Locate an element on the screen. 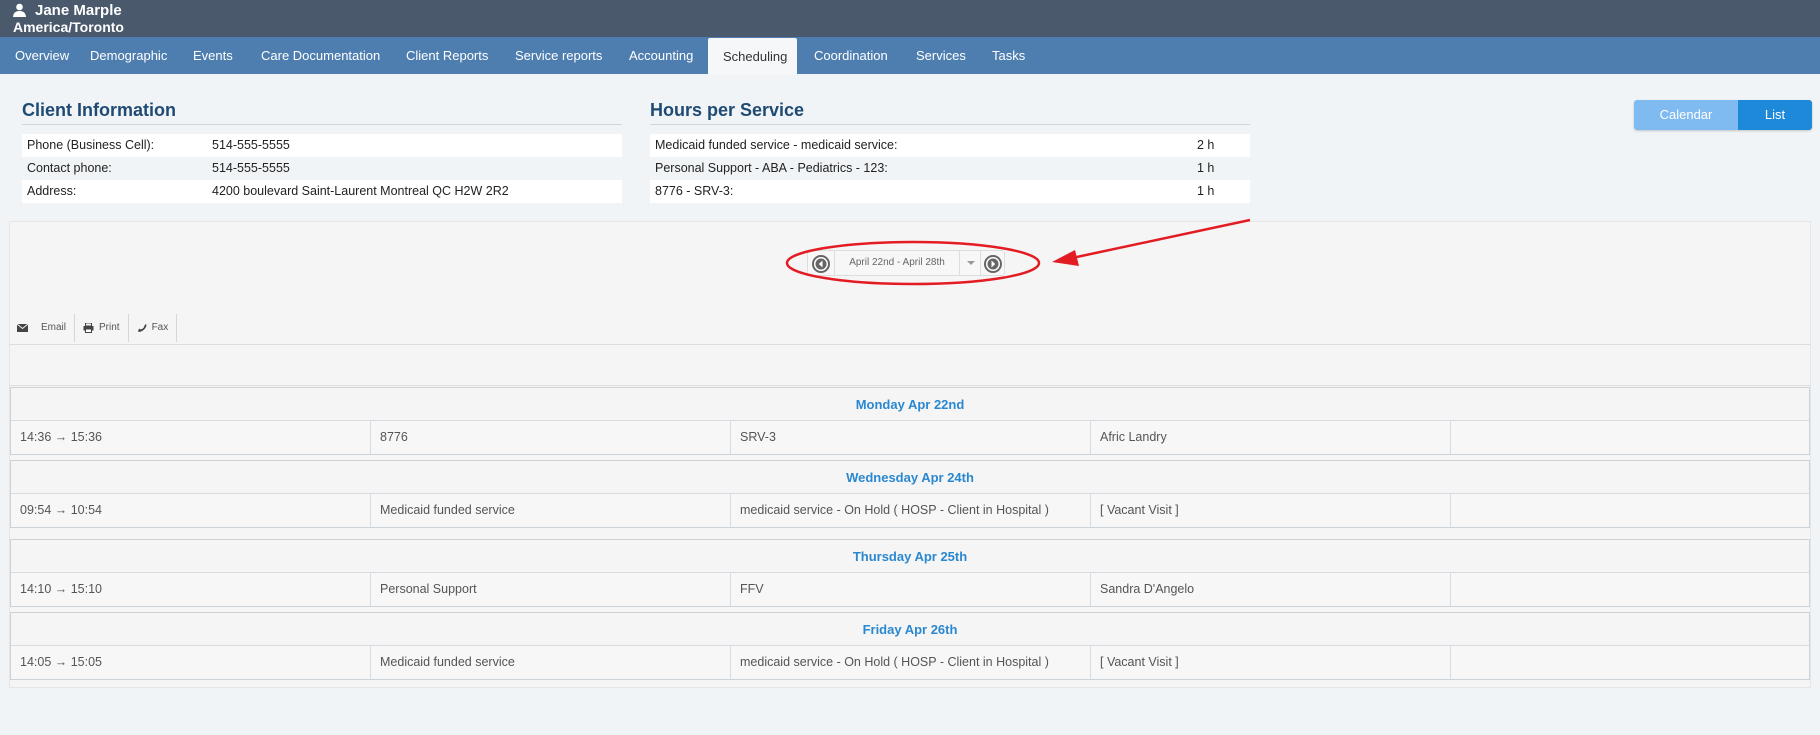 This screenshot has width=1820, height=735. caret-down-icon is located at coordinates (971, 263).